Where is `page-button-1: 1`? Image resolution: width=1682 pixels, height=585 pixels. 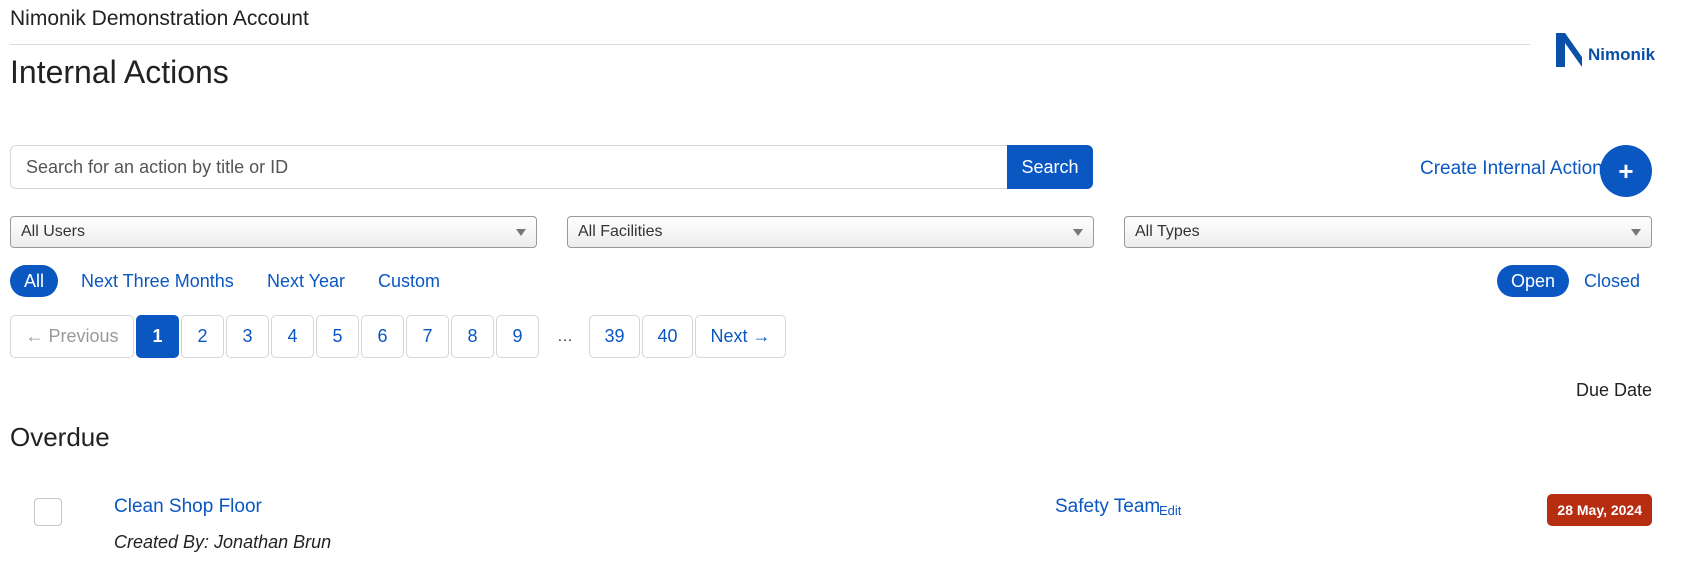
page-button-1: 1 is located at coordinates (157, 336).